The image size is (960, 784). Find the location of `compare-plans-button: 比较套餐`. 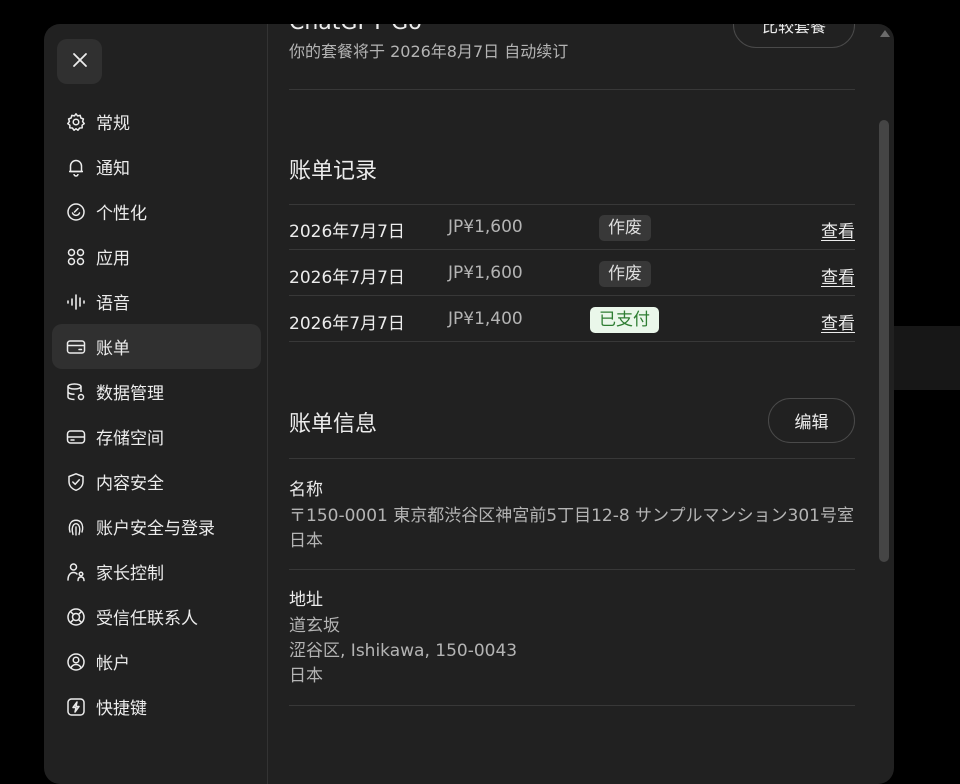

compare-plans-button: 比较套餐 is located at coordinates (794, 36).